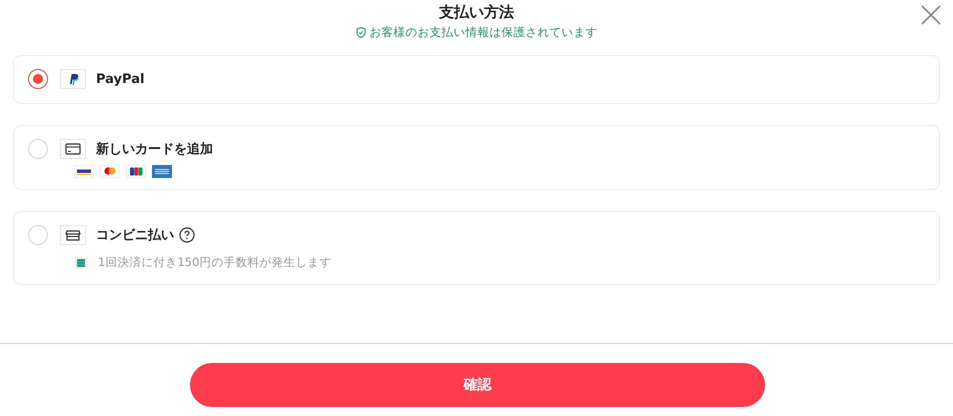 The height and width of the screenshot is (416, 953). Describe the element at coordinates (215, 262) in the screenshot. I see `fee-note: 1回決済に付き150円の手数料が発生します` at that location.